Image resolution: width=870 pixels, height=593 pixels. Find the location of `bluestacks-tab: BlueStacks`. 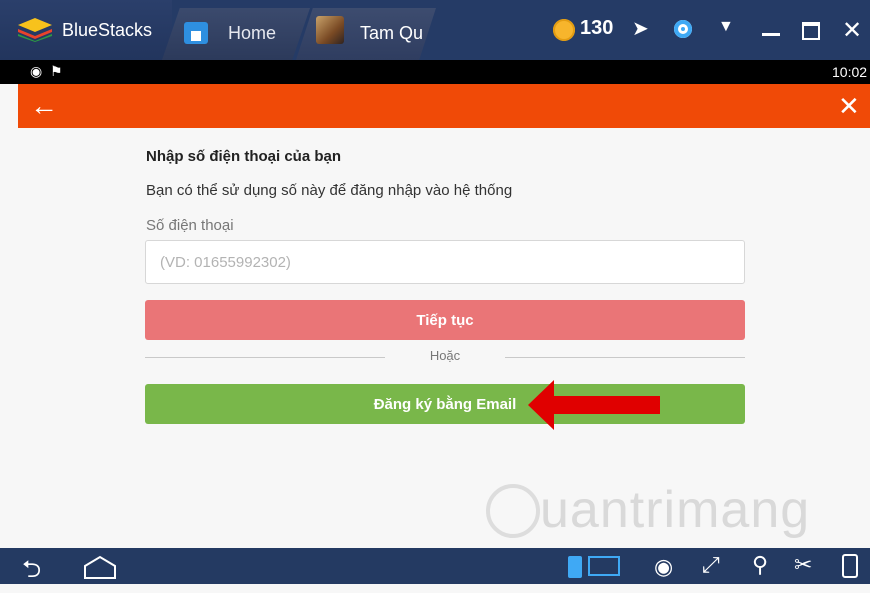

bluestacks-tab: BlueStacks is located at coordinates (86, 30).